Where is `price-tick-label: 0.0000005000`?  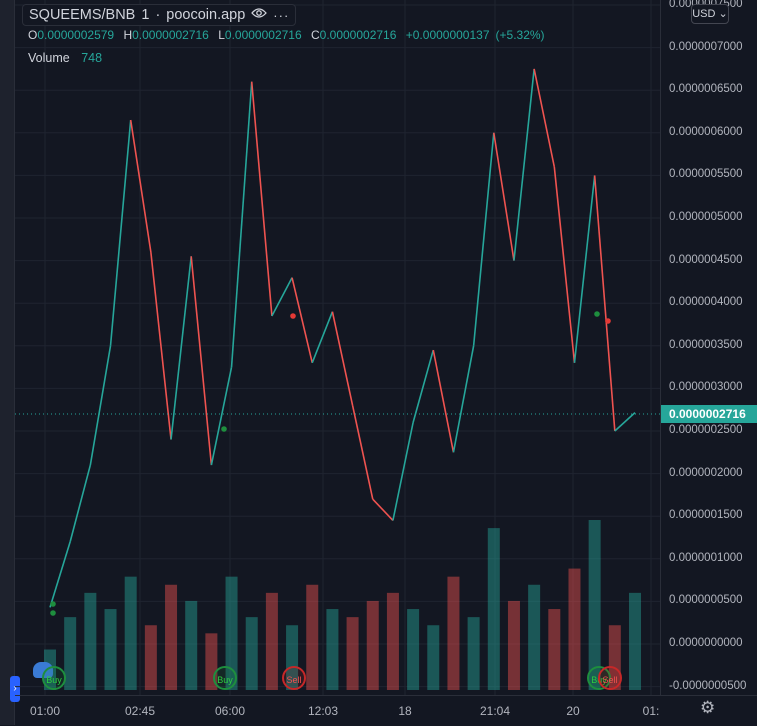
price-tick-label: 0.0000005000 is located at coordinates (706, 217).